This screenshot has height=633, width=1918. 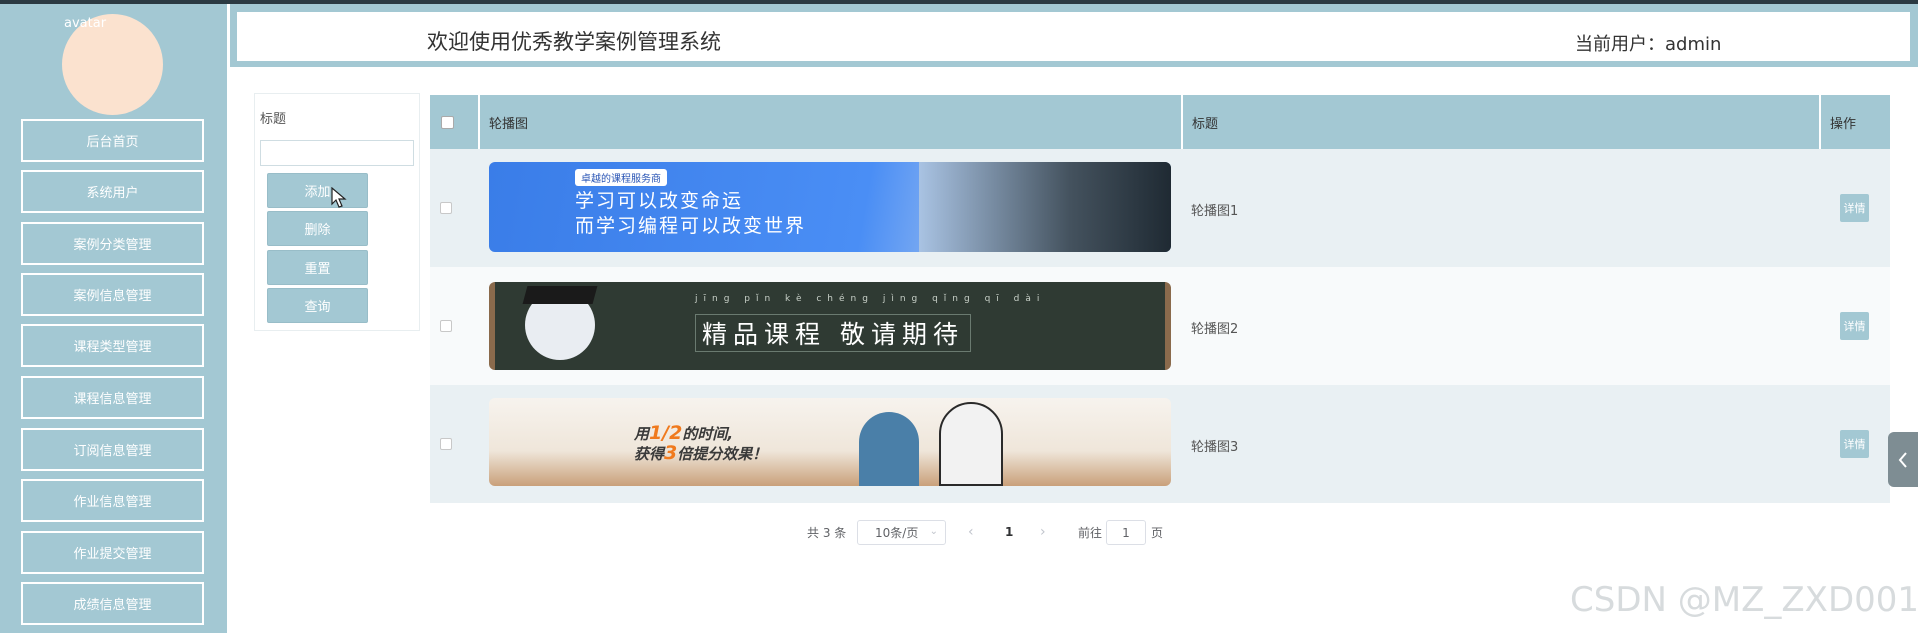 I want to click on next-page-chevron-icon: ›, so click(x=1043, y=532).